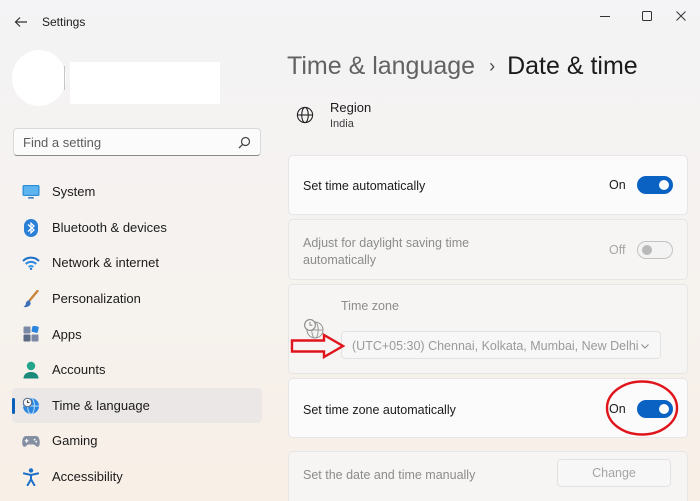 This screenshot has height=501, width=700. Describe the element at coordinates (617, 250) in the screenshot. I see `daylight-saving-state: Off` at that location.